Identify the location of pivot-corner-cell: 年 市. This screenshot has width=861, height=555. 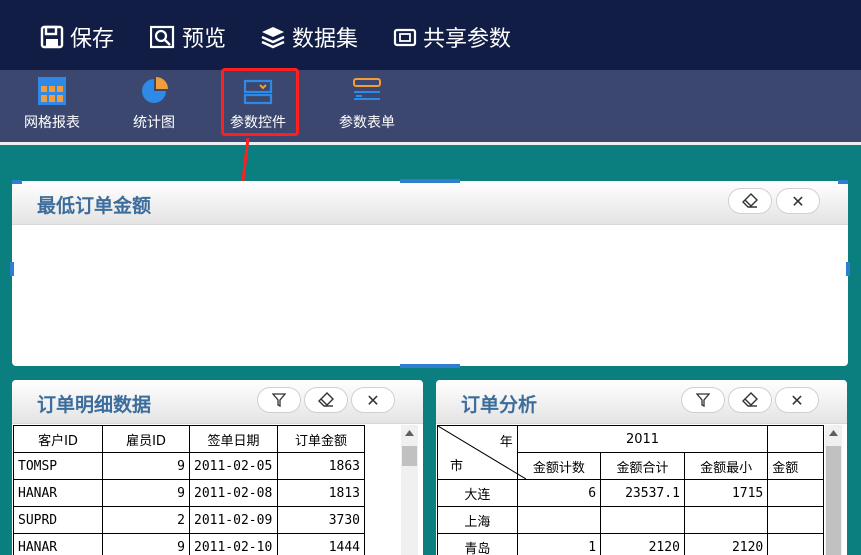
(481, 452).